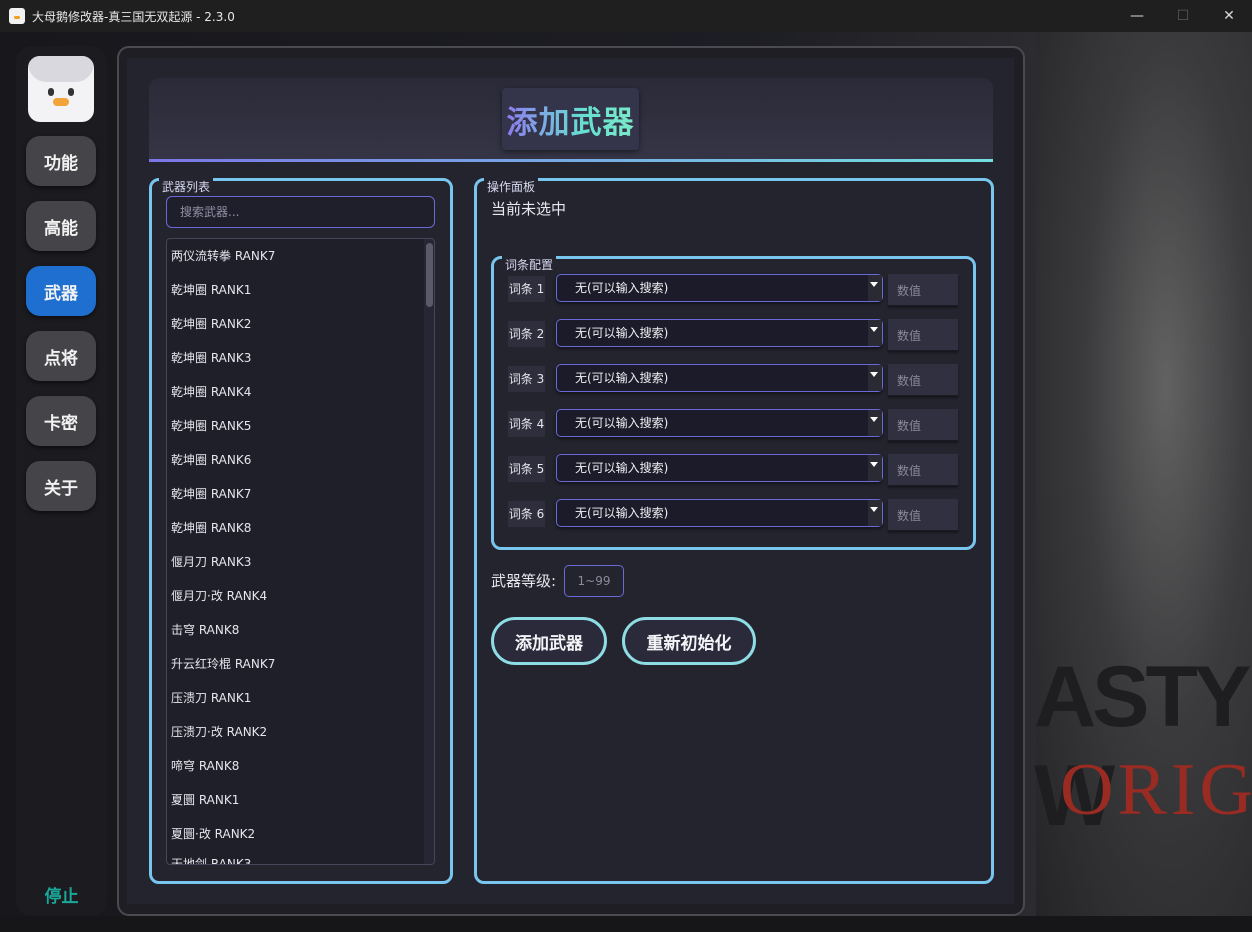  I want to click on list-scrollbar-thumb, so click(429, 275).